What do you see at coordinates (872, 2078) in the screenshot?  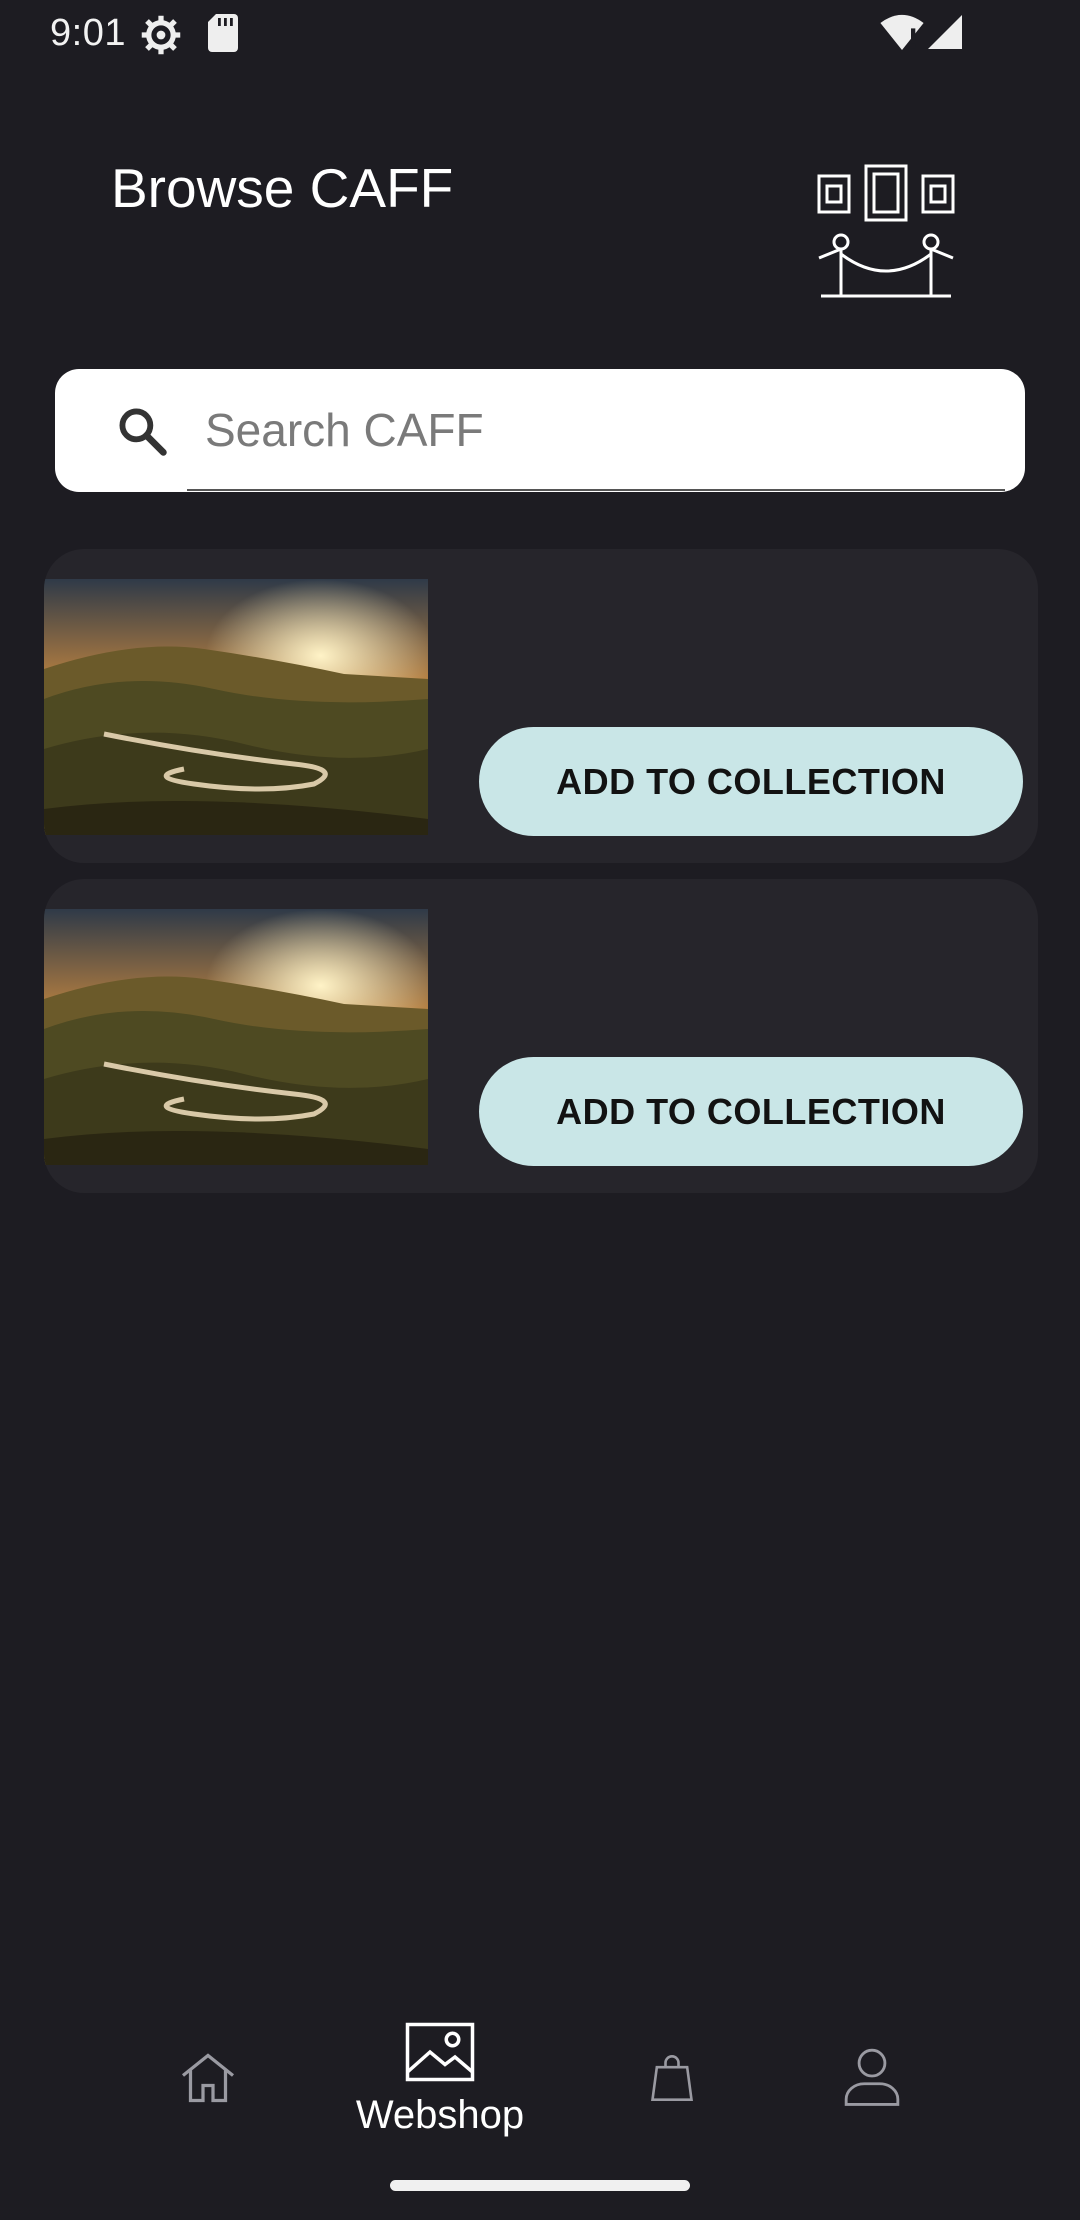 I see `person-icon` at bounding box center [872, 2078].